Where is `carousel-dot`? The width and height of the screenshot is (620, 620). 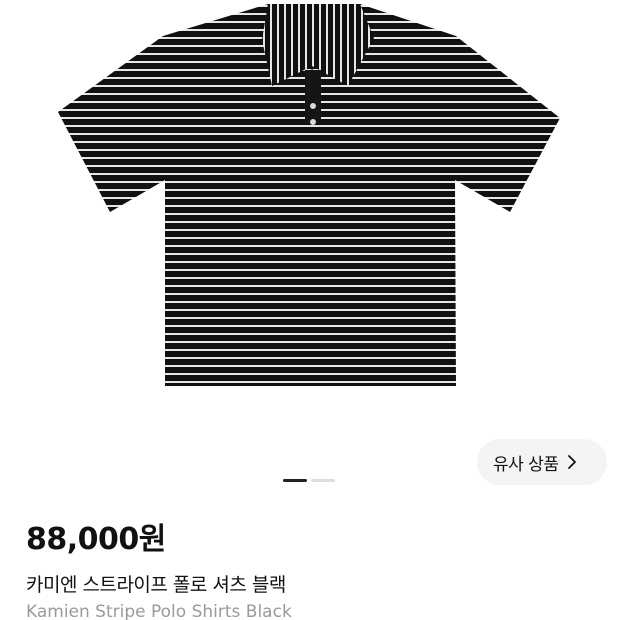
carousel-dot is located at coordinates (323, 480).